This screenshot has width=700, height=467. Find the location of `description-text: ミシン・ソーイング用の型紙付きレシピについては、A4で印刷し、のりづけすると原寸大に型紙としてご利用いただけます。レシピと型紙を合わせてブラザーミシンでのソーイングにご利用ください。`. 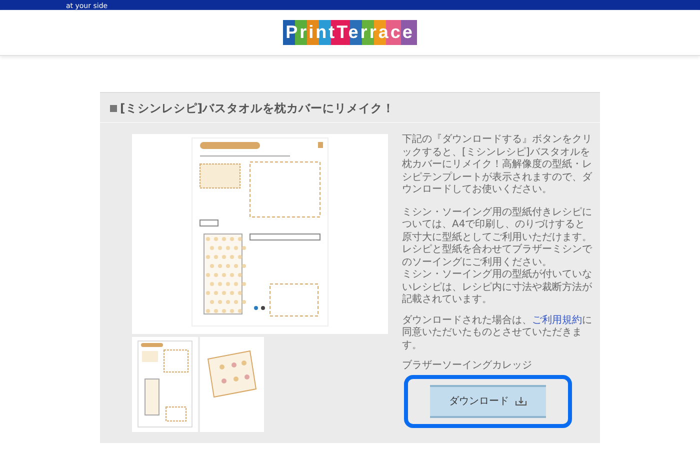

description-text: ミシン・ソーイング用の型紙付きレシピについては、A4で印刷し、のりづけすると原寸大に型紙としてご利用いただけます。レシピと型紙を合わせてブラザーミシンでのソーイングにご利用ください。 is located at coordinates (497, 237).